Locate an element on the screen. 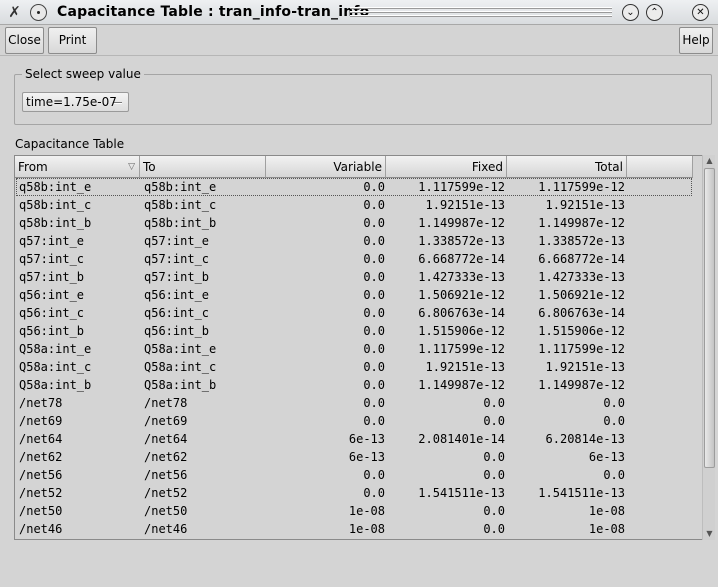  cell-from: /net46 is located at coordinates (41, 529).